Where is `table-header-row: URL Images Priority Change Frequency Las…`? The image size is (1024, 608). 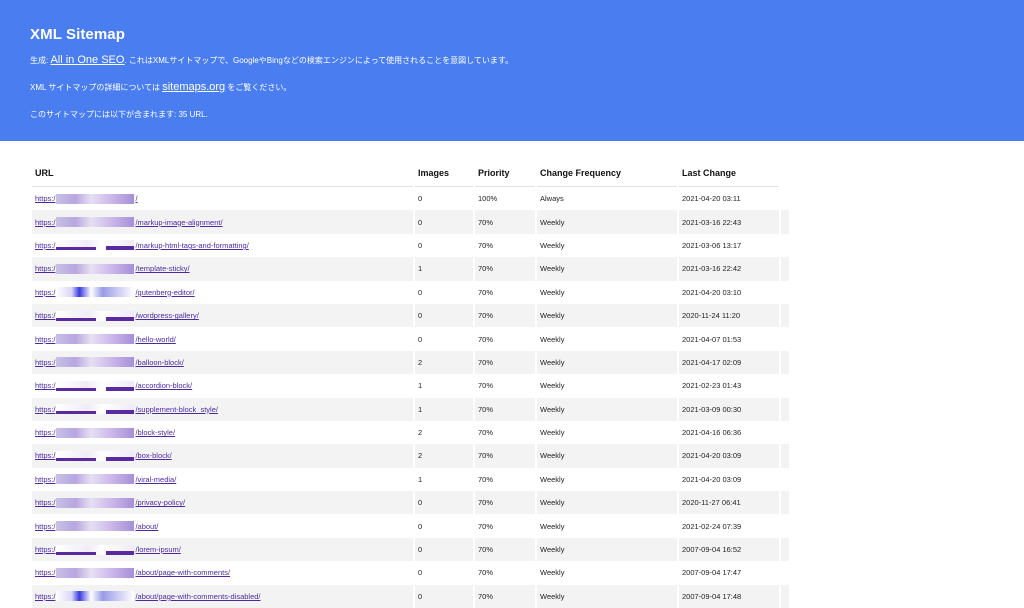
table-header-row: URL Images Priority Change Frequency Las… is located at coordinates (410, 173).